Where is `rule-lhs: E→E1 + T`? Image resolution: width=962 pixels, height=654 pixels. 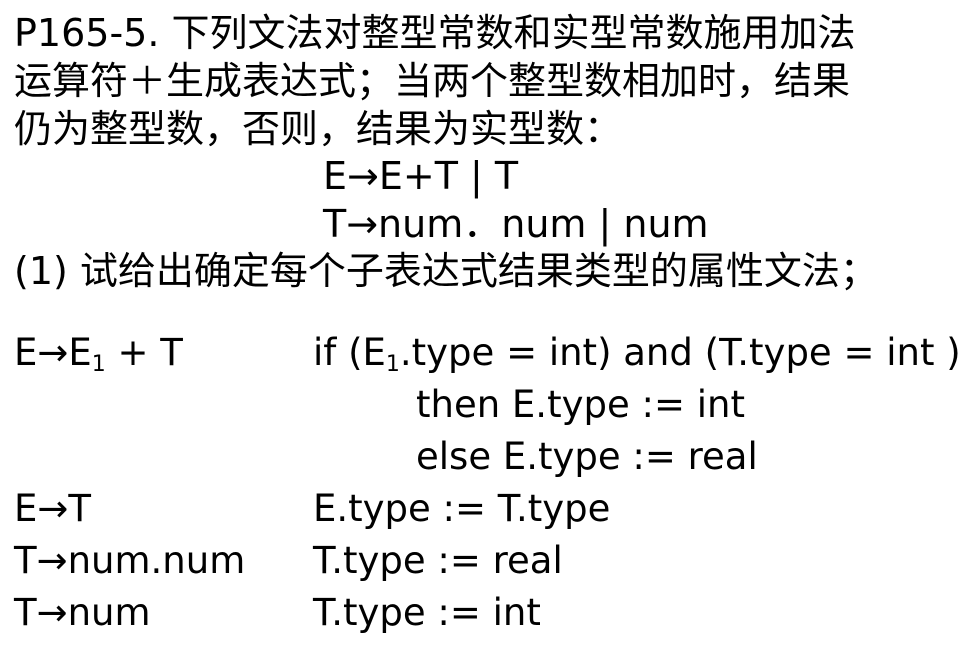
rule-lhs: E→E1 + T is located at coordinates (98, 354).